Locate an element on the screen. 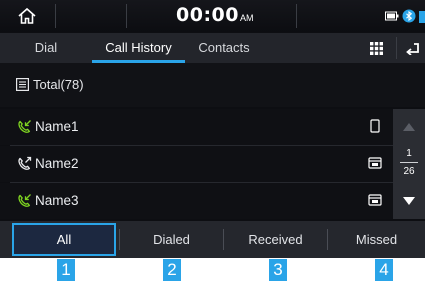 The height and width of the screenshot is (282, 425). status-bar: 00:00 AM is located at coordinates (212, 16).